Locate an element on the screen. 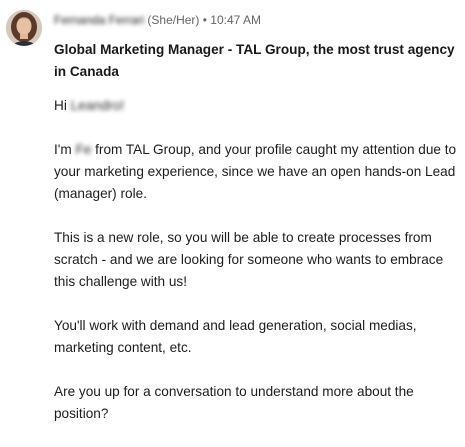  sender-name: Fernanda Ferrari is located at coordinates (99, 20).